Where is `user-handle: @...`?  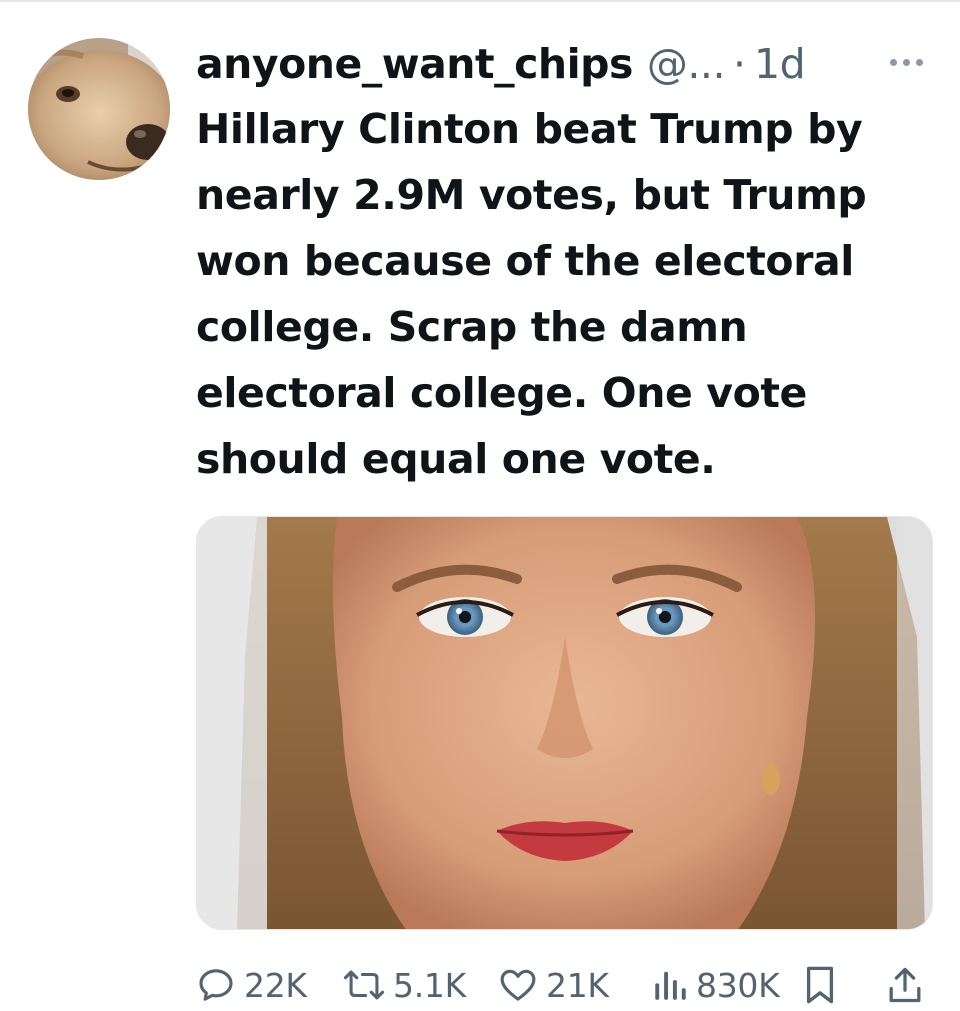 user-handle: @... is located at coordinates (686, 64).